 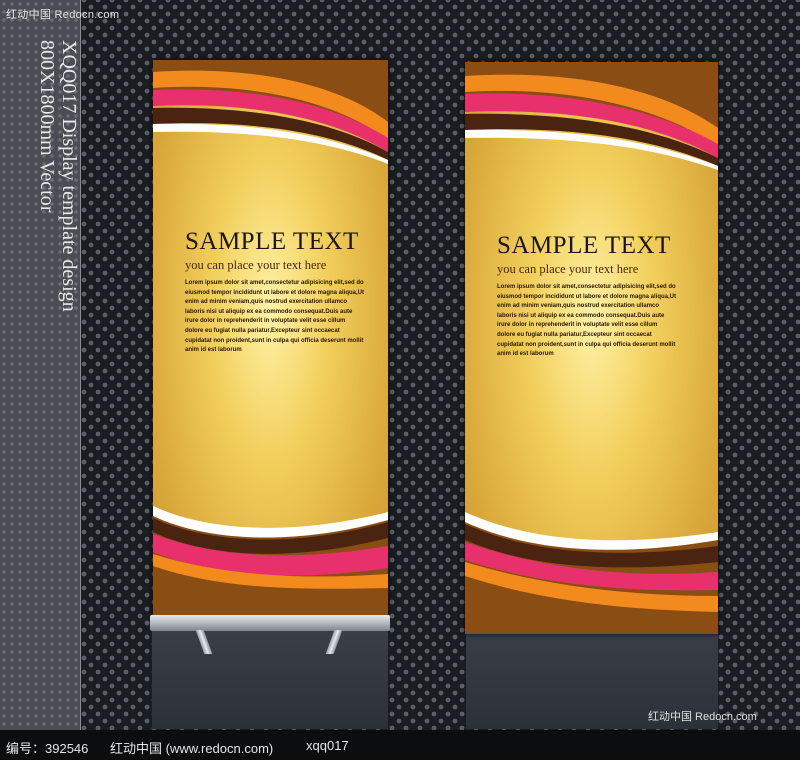 I want to click on watermark-top-left: 红动中国 Redocn.com, so click(x=63, y=15).